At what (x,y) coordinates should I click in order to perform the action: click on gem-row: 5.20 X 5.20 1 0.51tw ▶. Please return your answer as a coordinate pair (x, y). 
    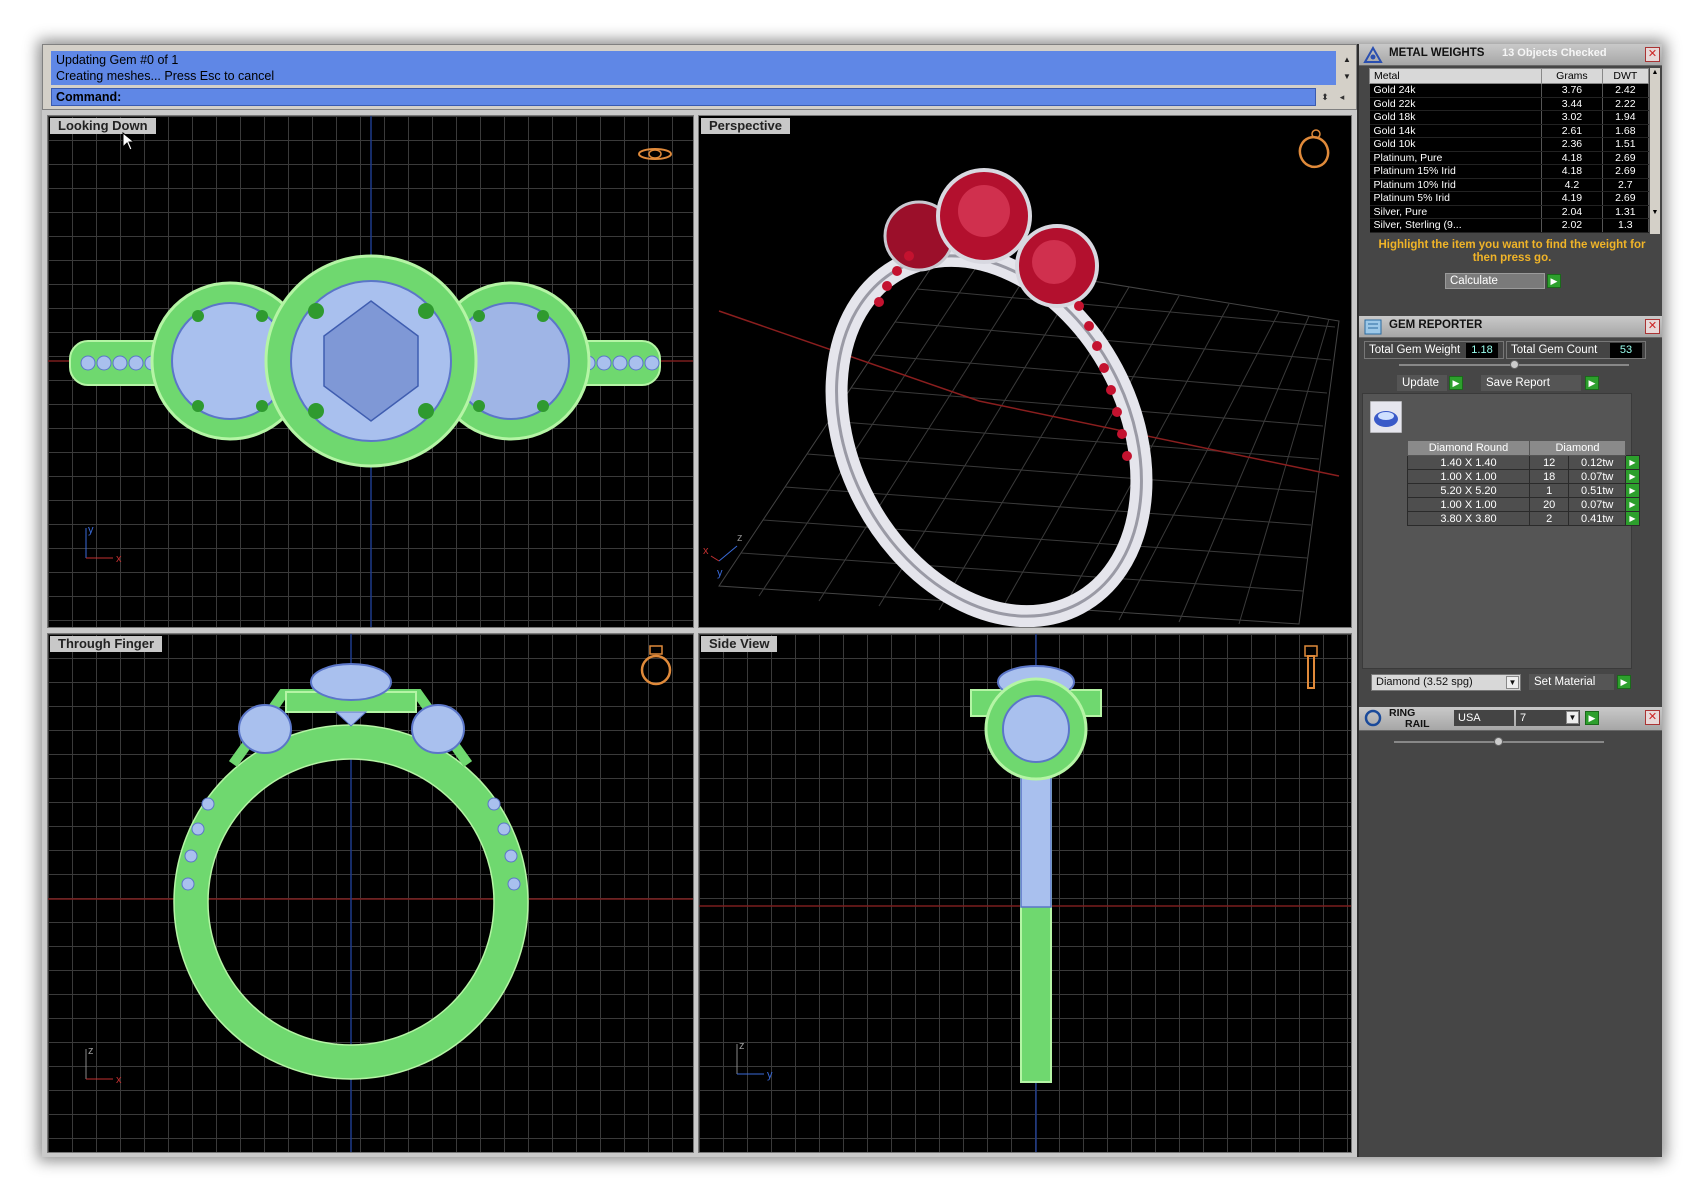
    Looking at the image, I should click on (1523, 490).